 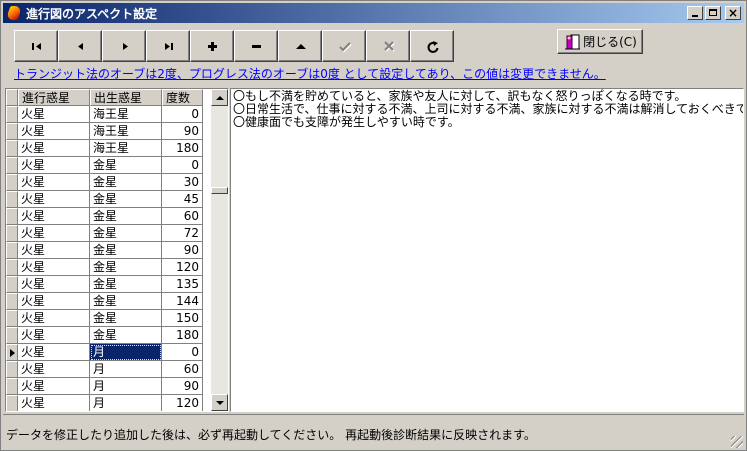 I want to click on edit-record-button, so click(x=300, y=46).